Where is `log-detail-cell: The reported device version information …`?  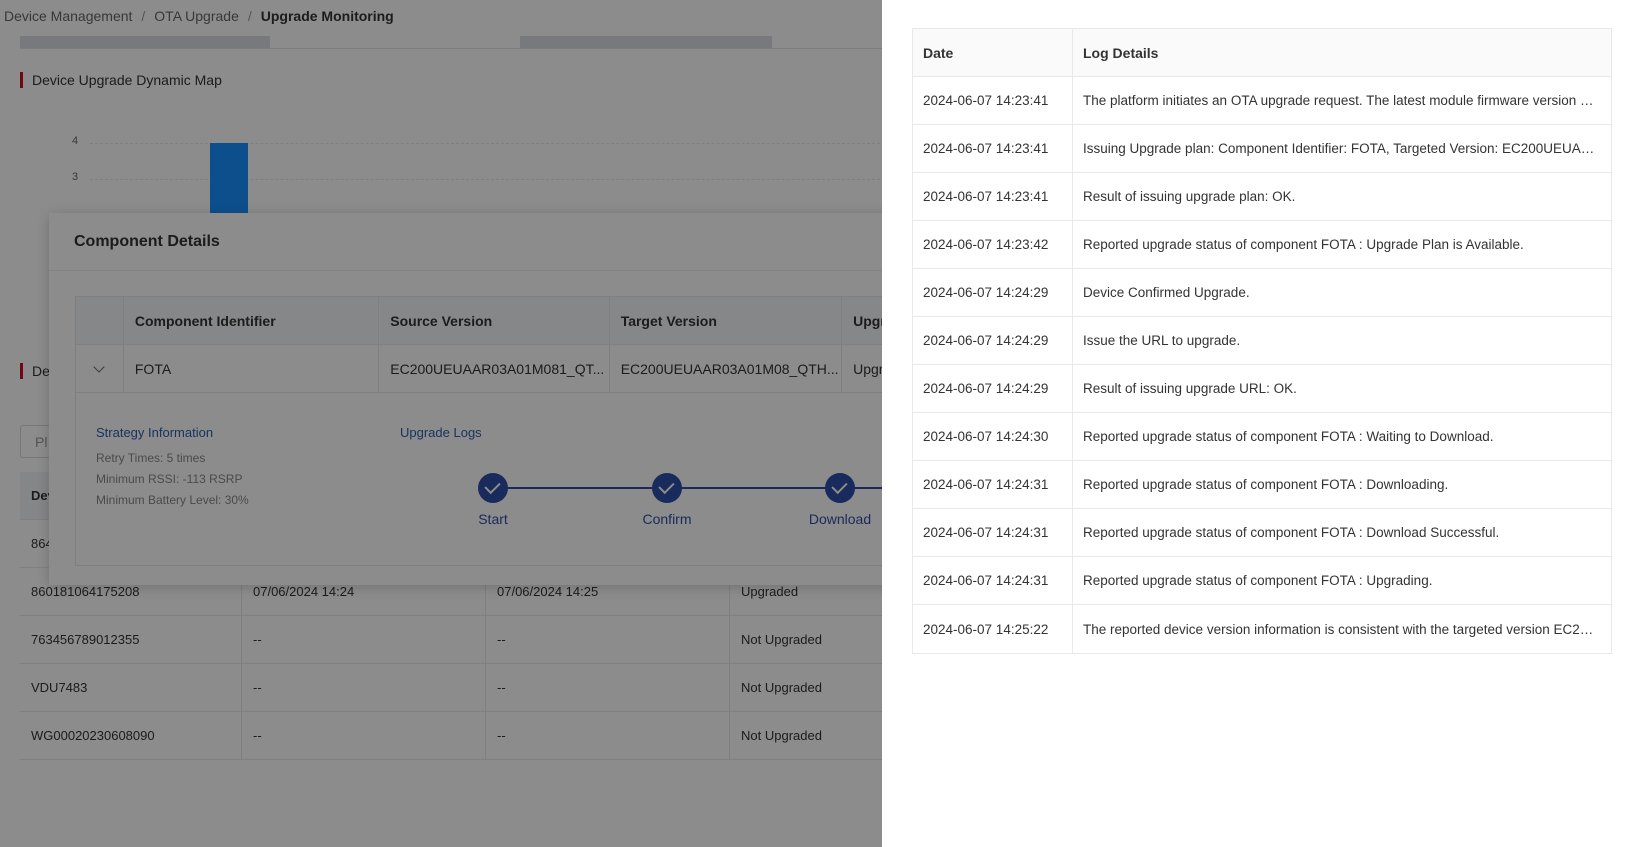 log-detail-cell: The reported device version information … is located at coordinates (1342, 629).